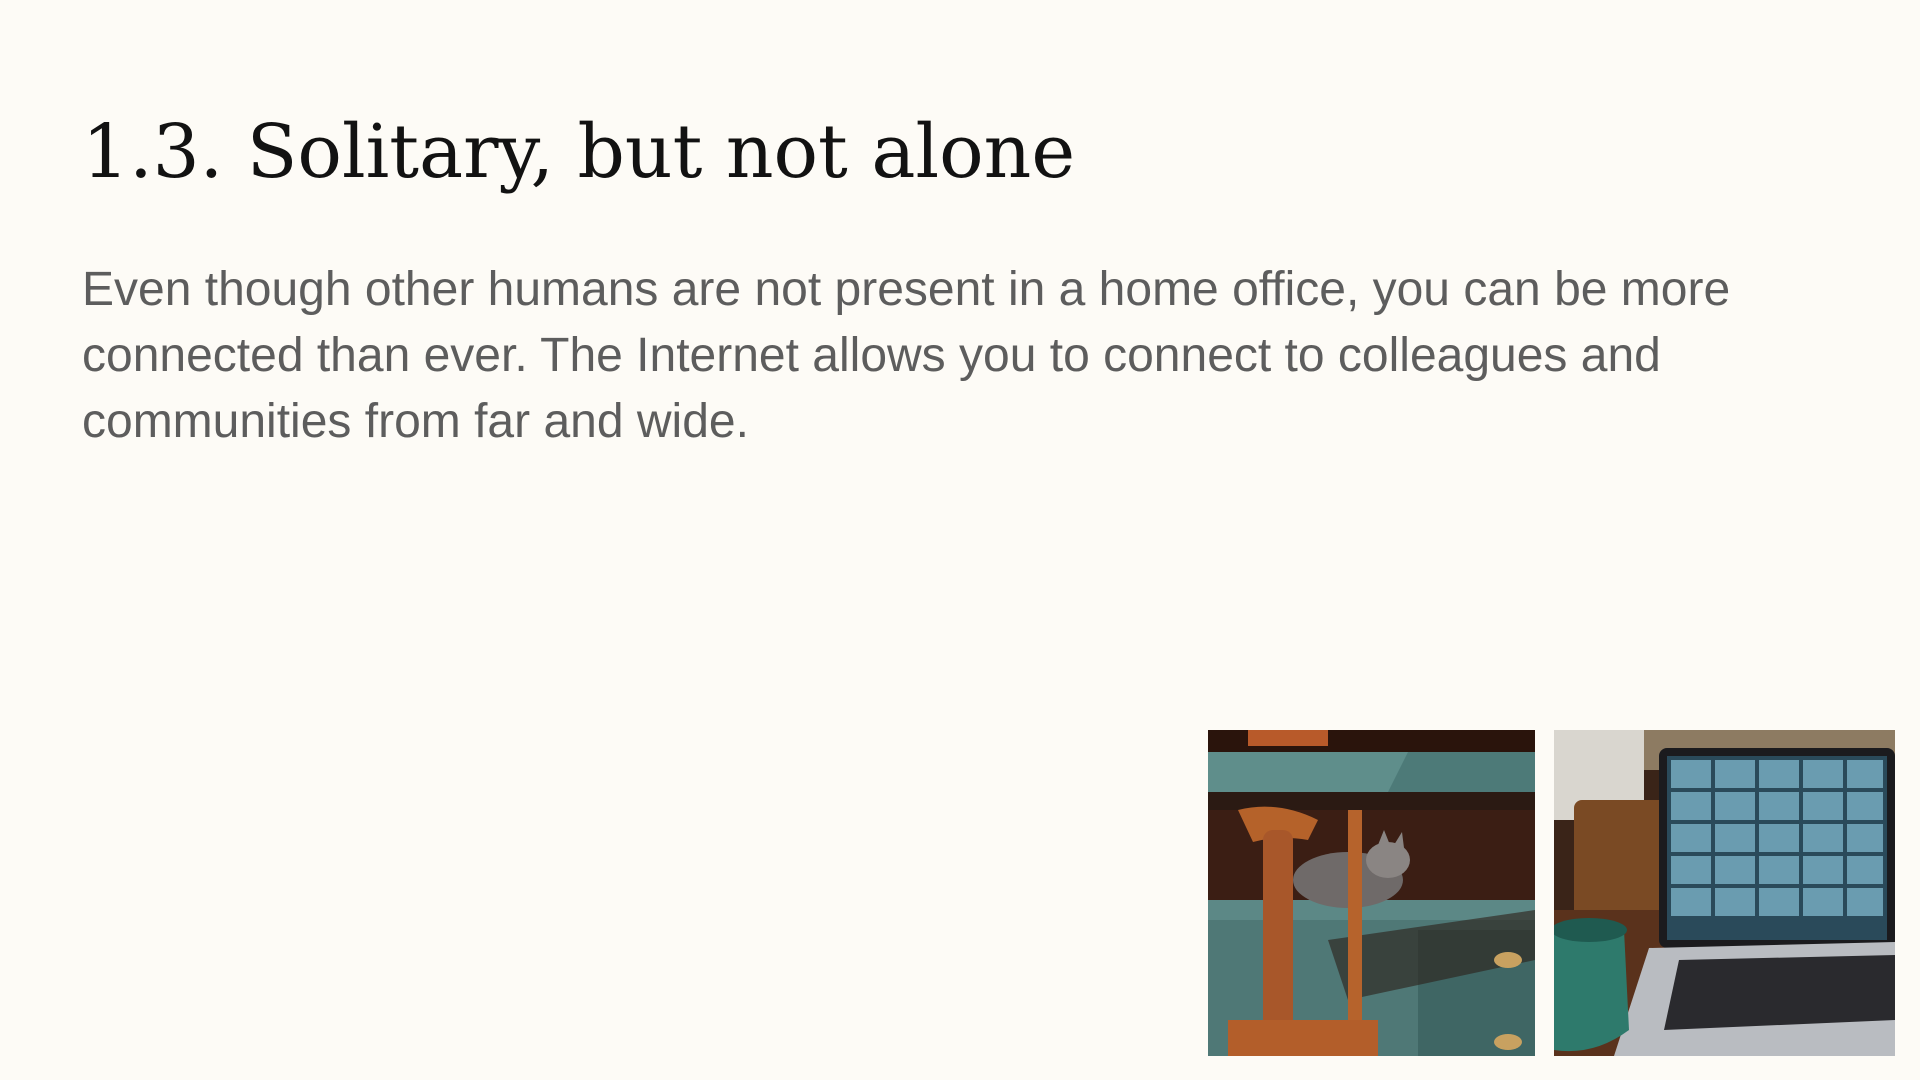 The height and width of the screenshot is (1080, 1920). Describe the element at coordinates (1371, 893) in the screenshot. I see `cat-on-desk-photo` at that location.